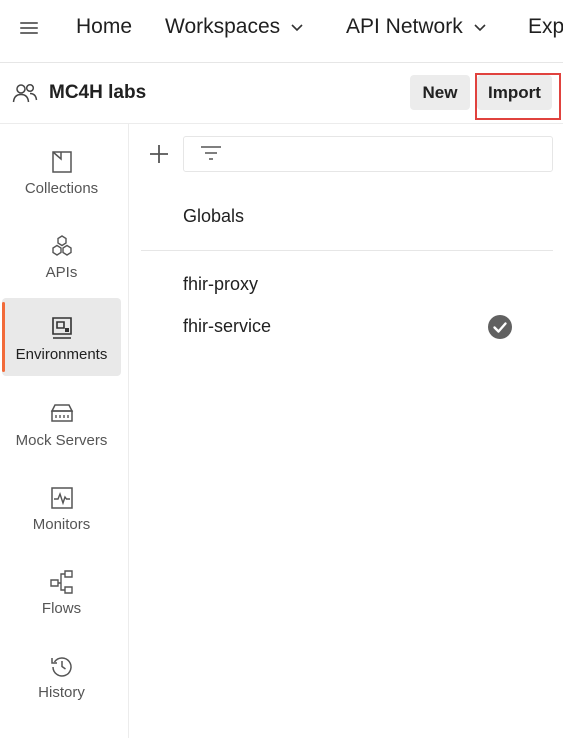 The image size is (563, 738). What do you see at coordinates (61, 608) in the screenshot?
I see `sidebar-item-label: Flows` at bounding box center [61, 608].